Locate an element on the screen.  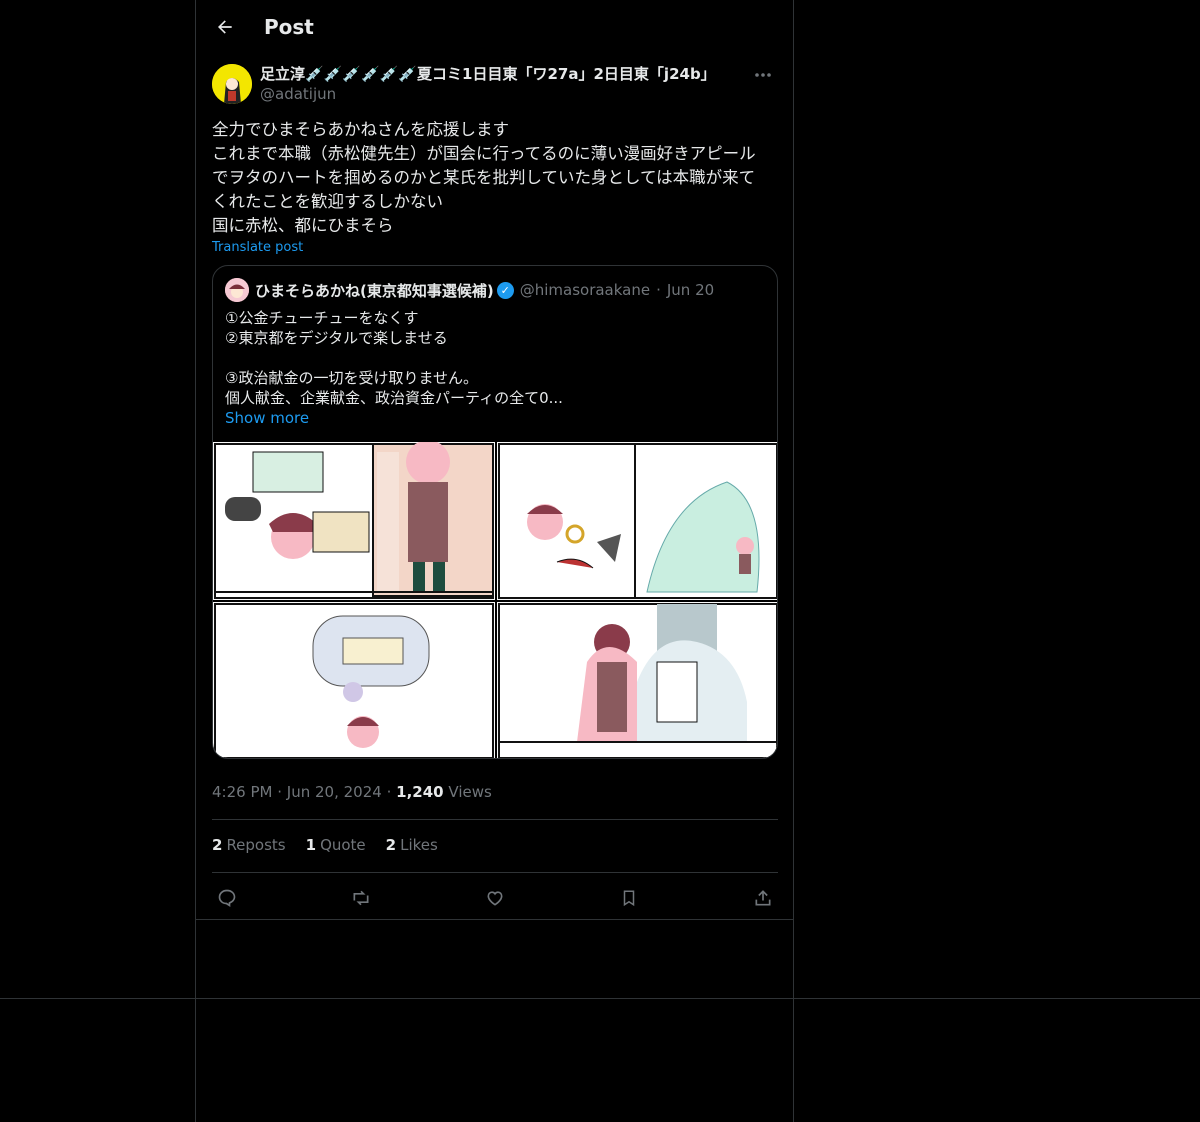
tweet-metadata: 4:26 PM · Jun 20, 2024 · 1,240 Views is located at coordinates (352, 792).